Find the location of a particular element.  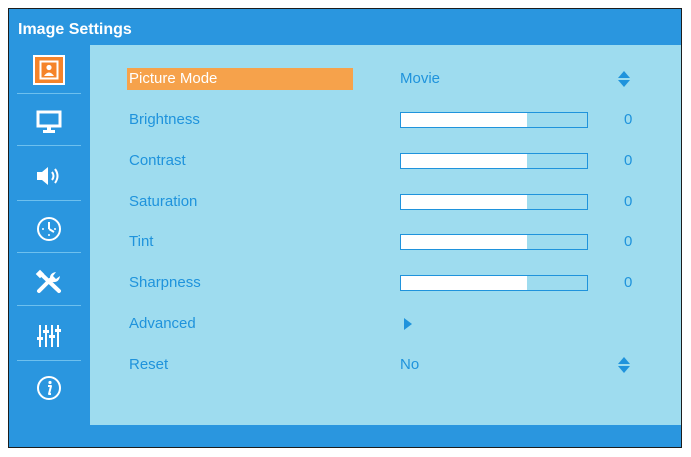

tint-slider is located at coordinates (494, 242).